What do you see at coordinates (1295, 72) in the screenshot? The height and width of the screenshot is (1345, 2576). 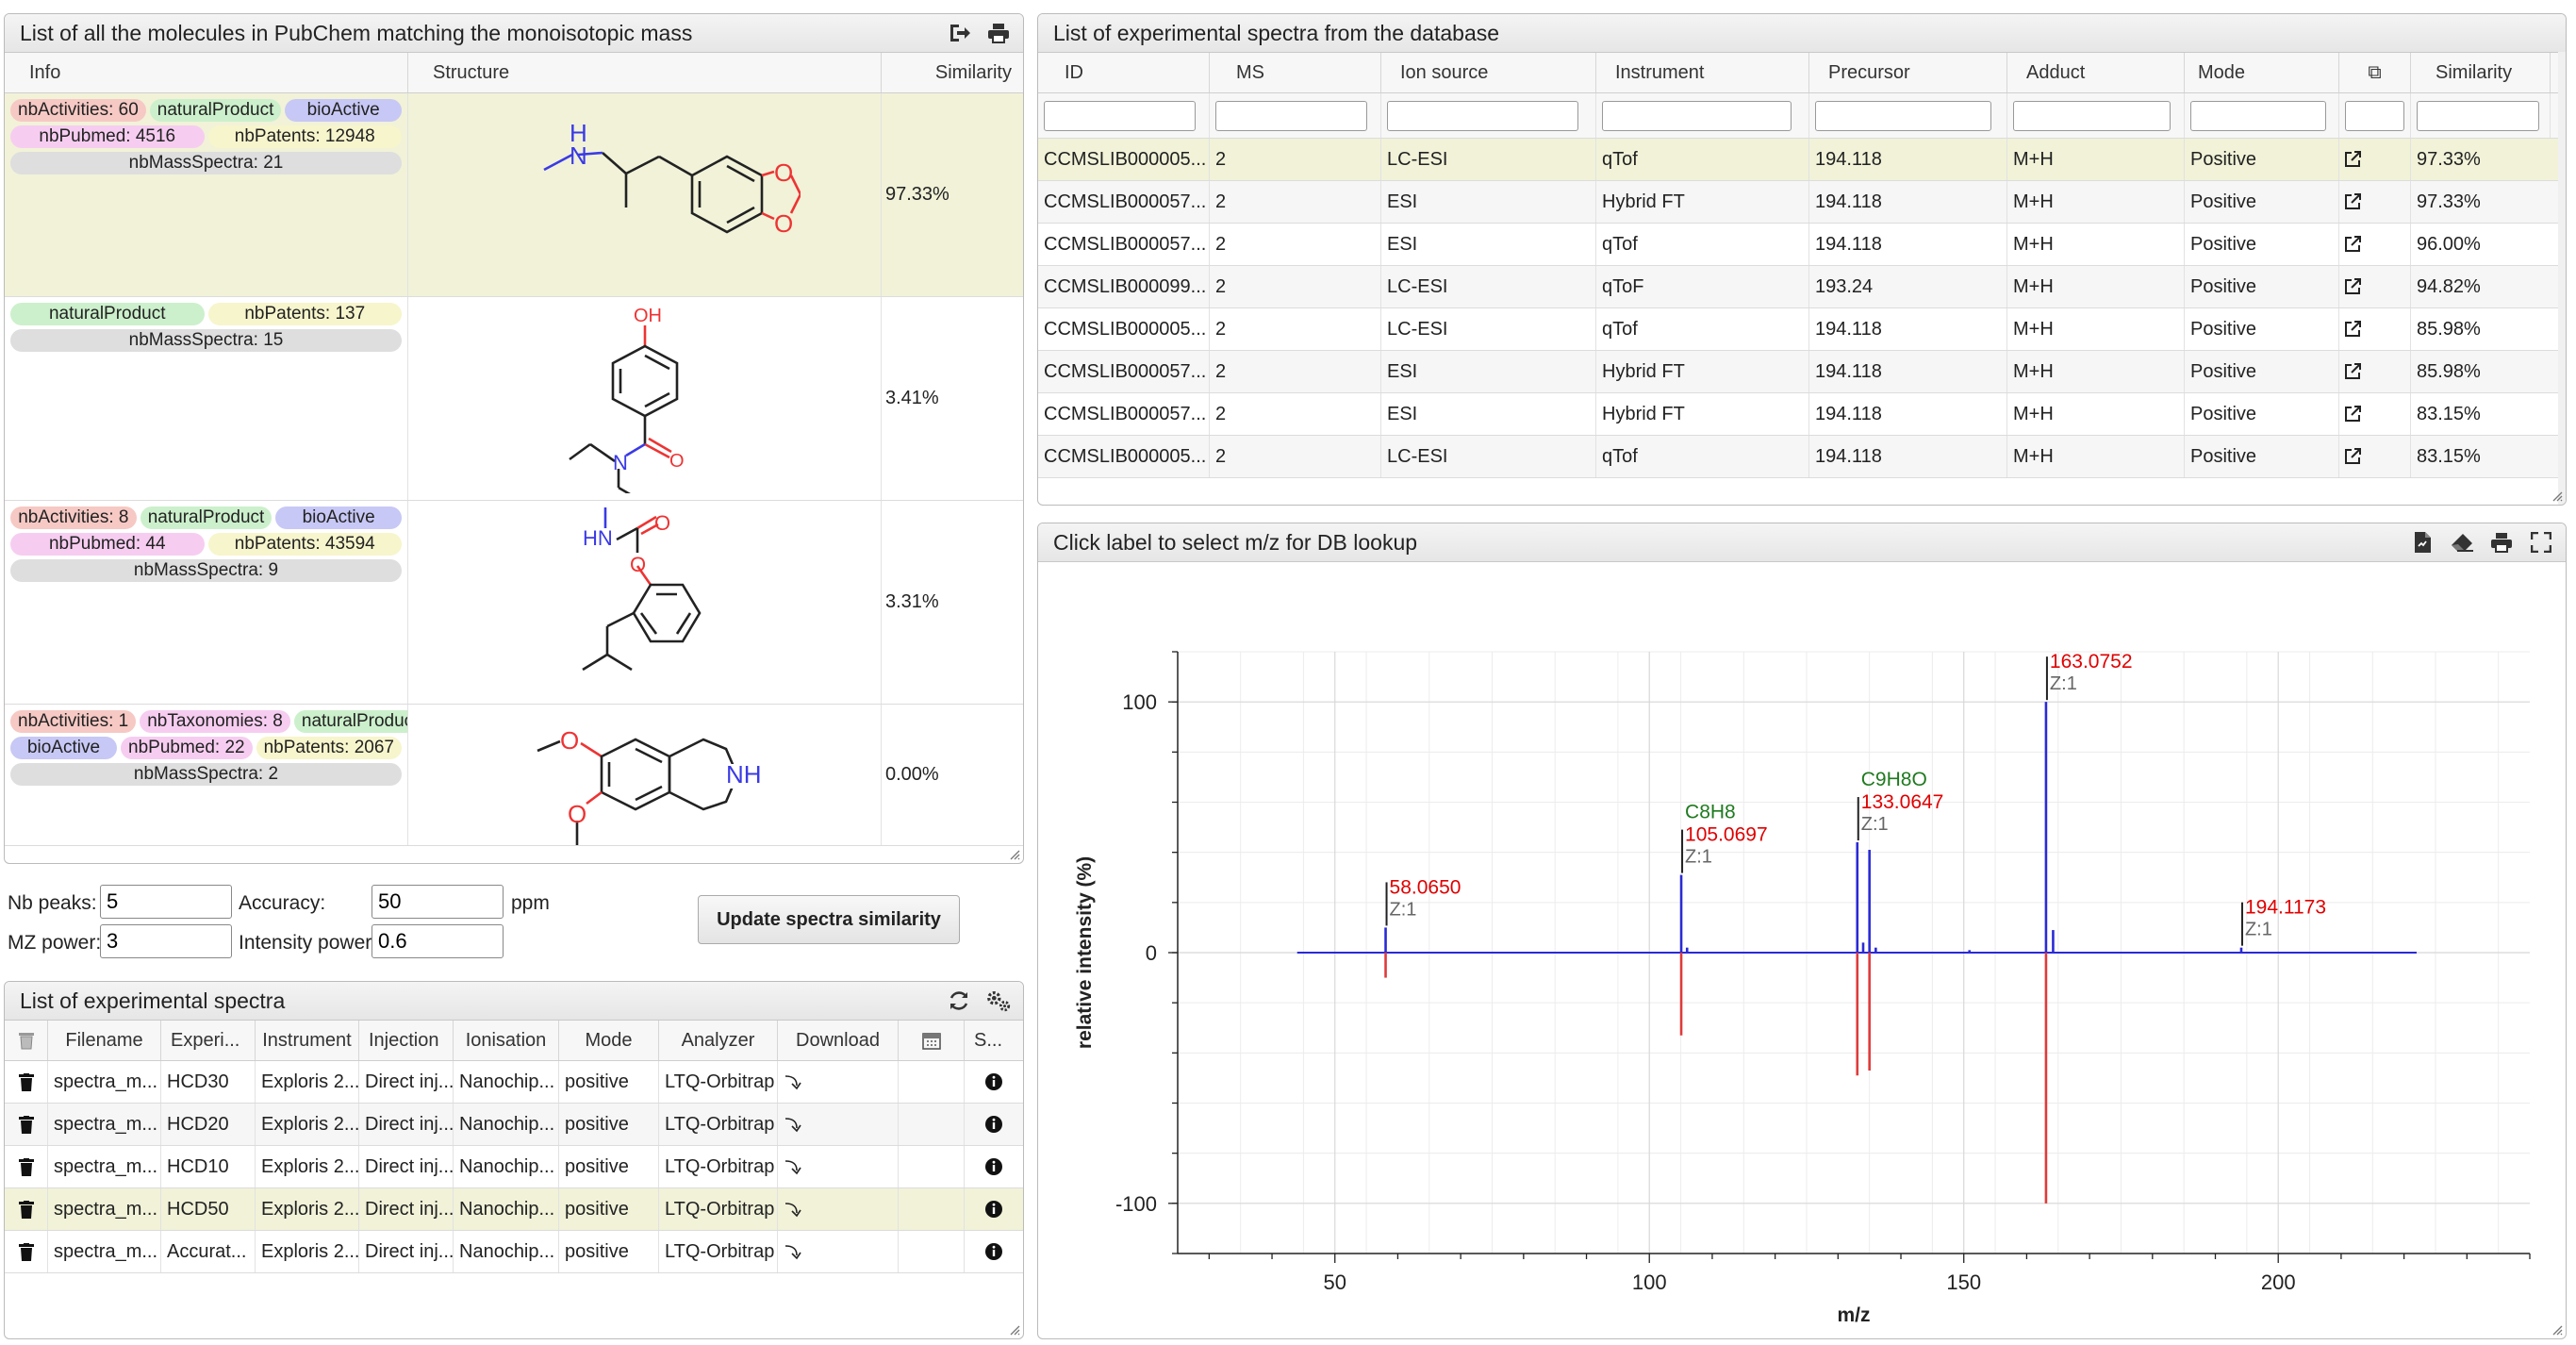 I see `col-ms: MS` at bounding box center [1295, 72].